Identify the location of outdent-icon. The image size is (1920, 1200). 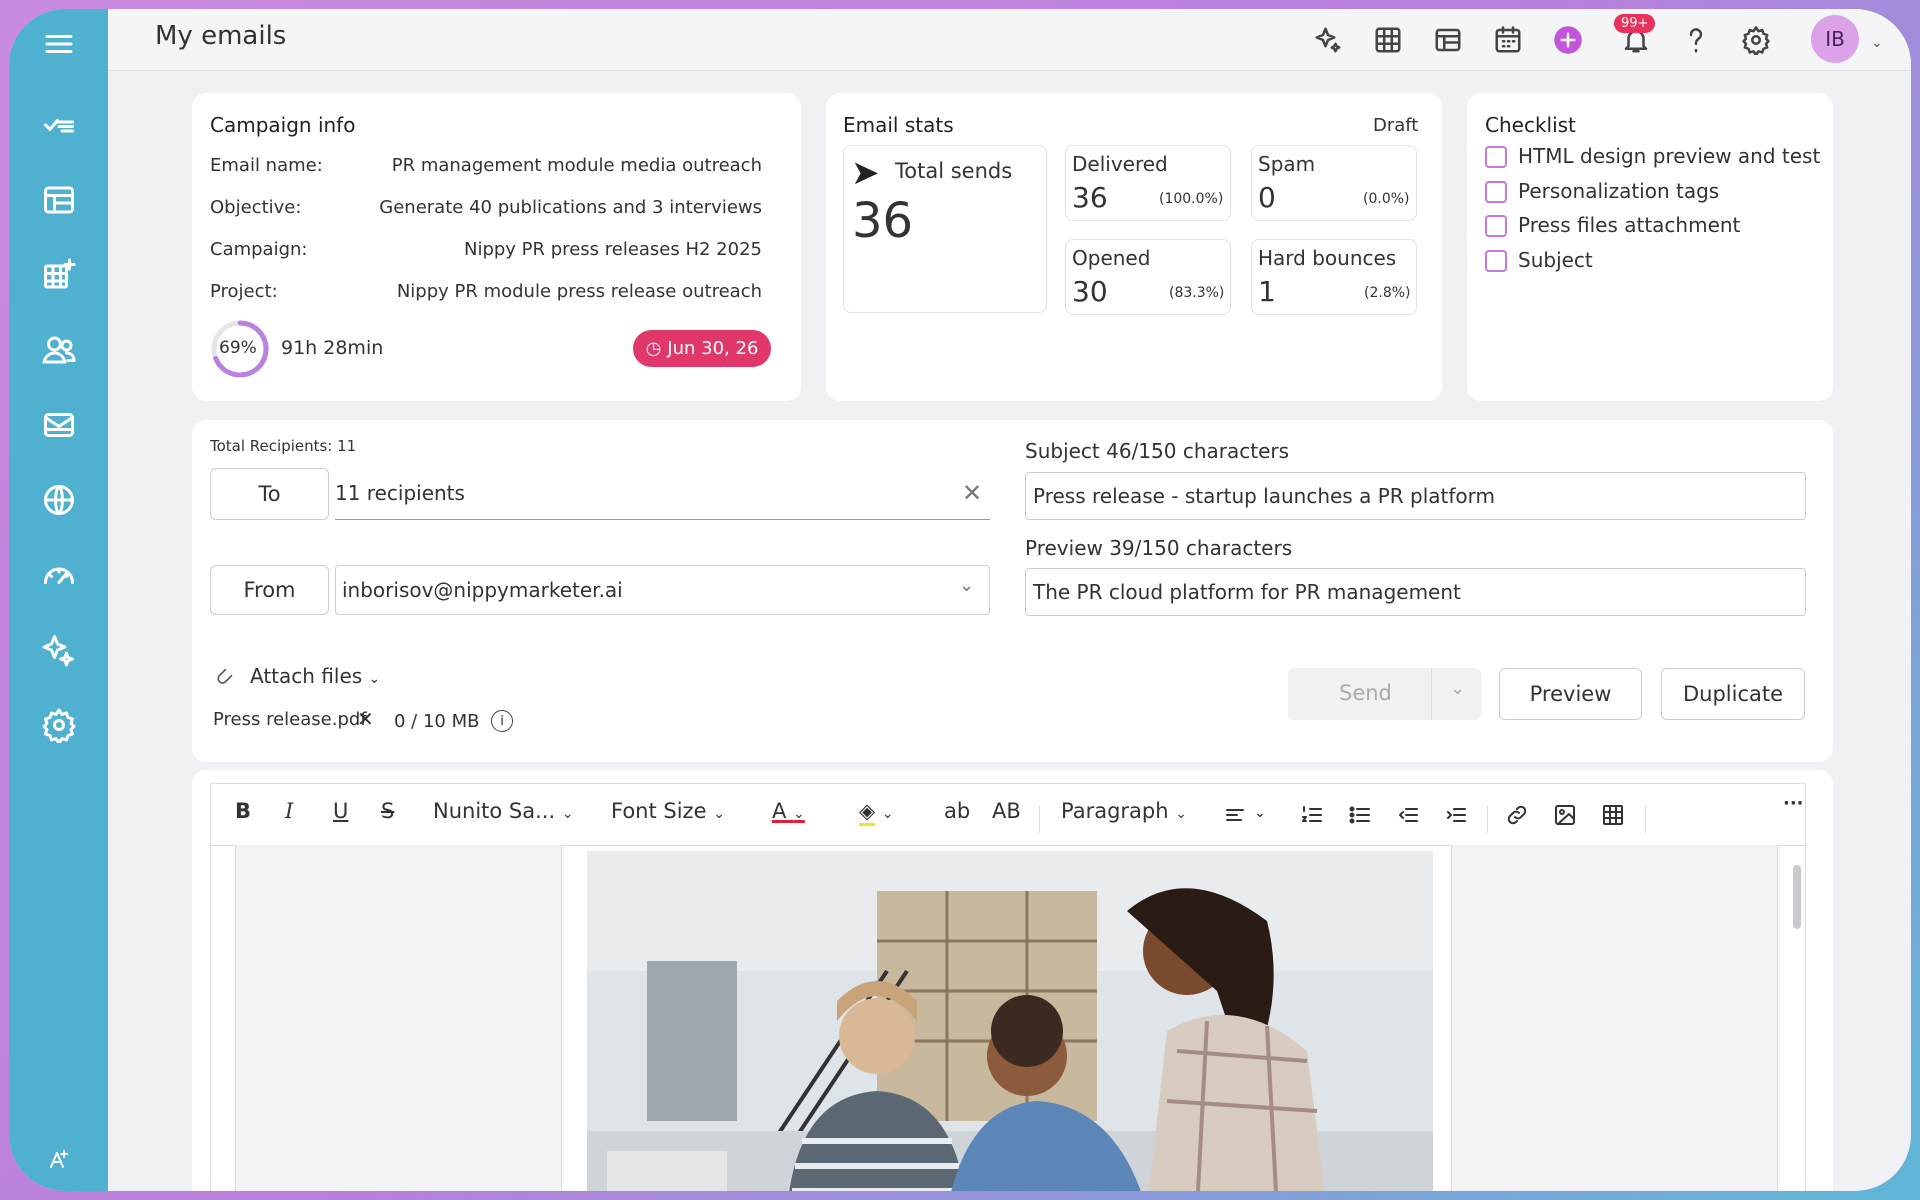
(1408, 815).